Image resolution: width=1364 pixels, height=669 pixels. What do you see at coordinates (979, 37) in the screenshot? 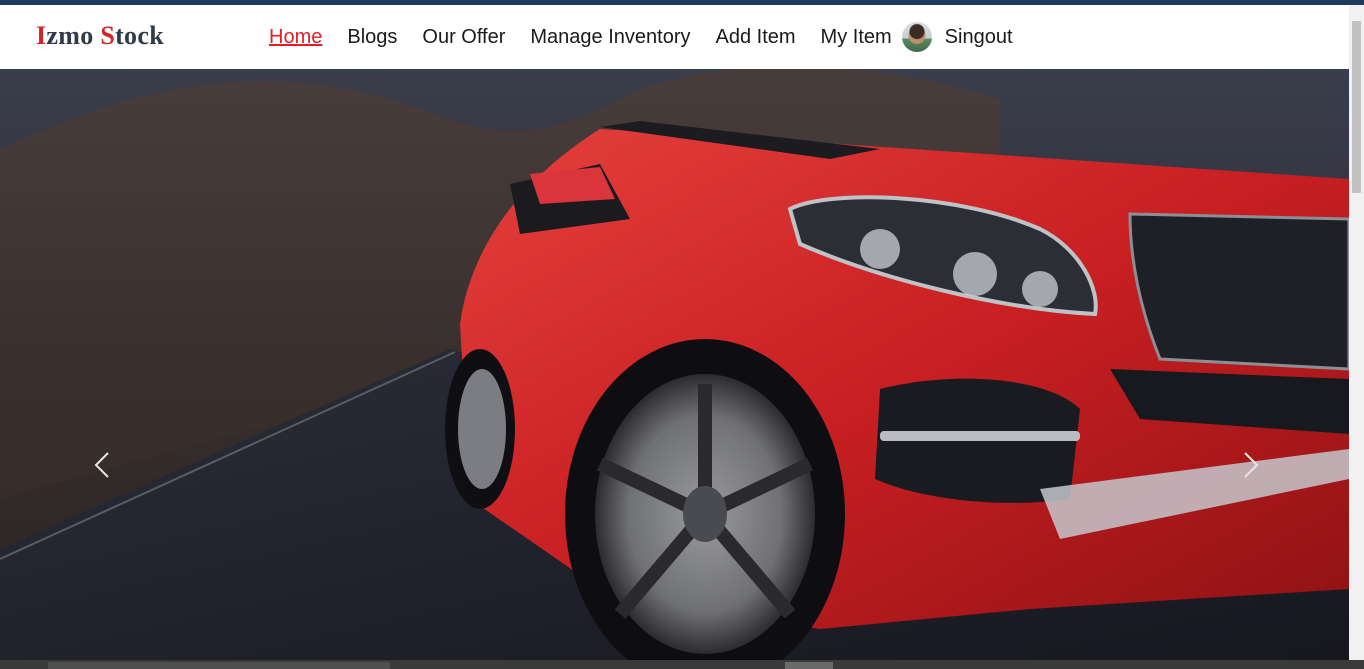
I see `nav-signout-link: Singout` at bounding box center [979, 37].